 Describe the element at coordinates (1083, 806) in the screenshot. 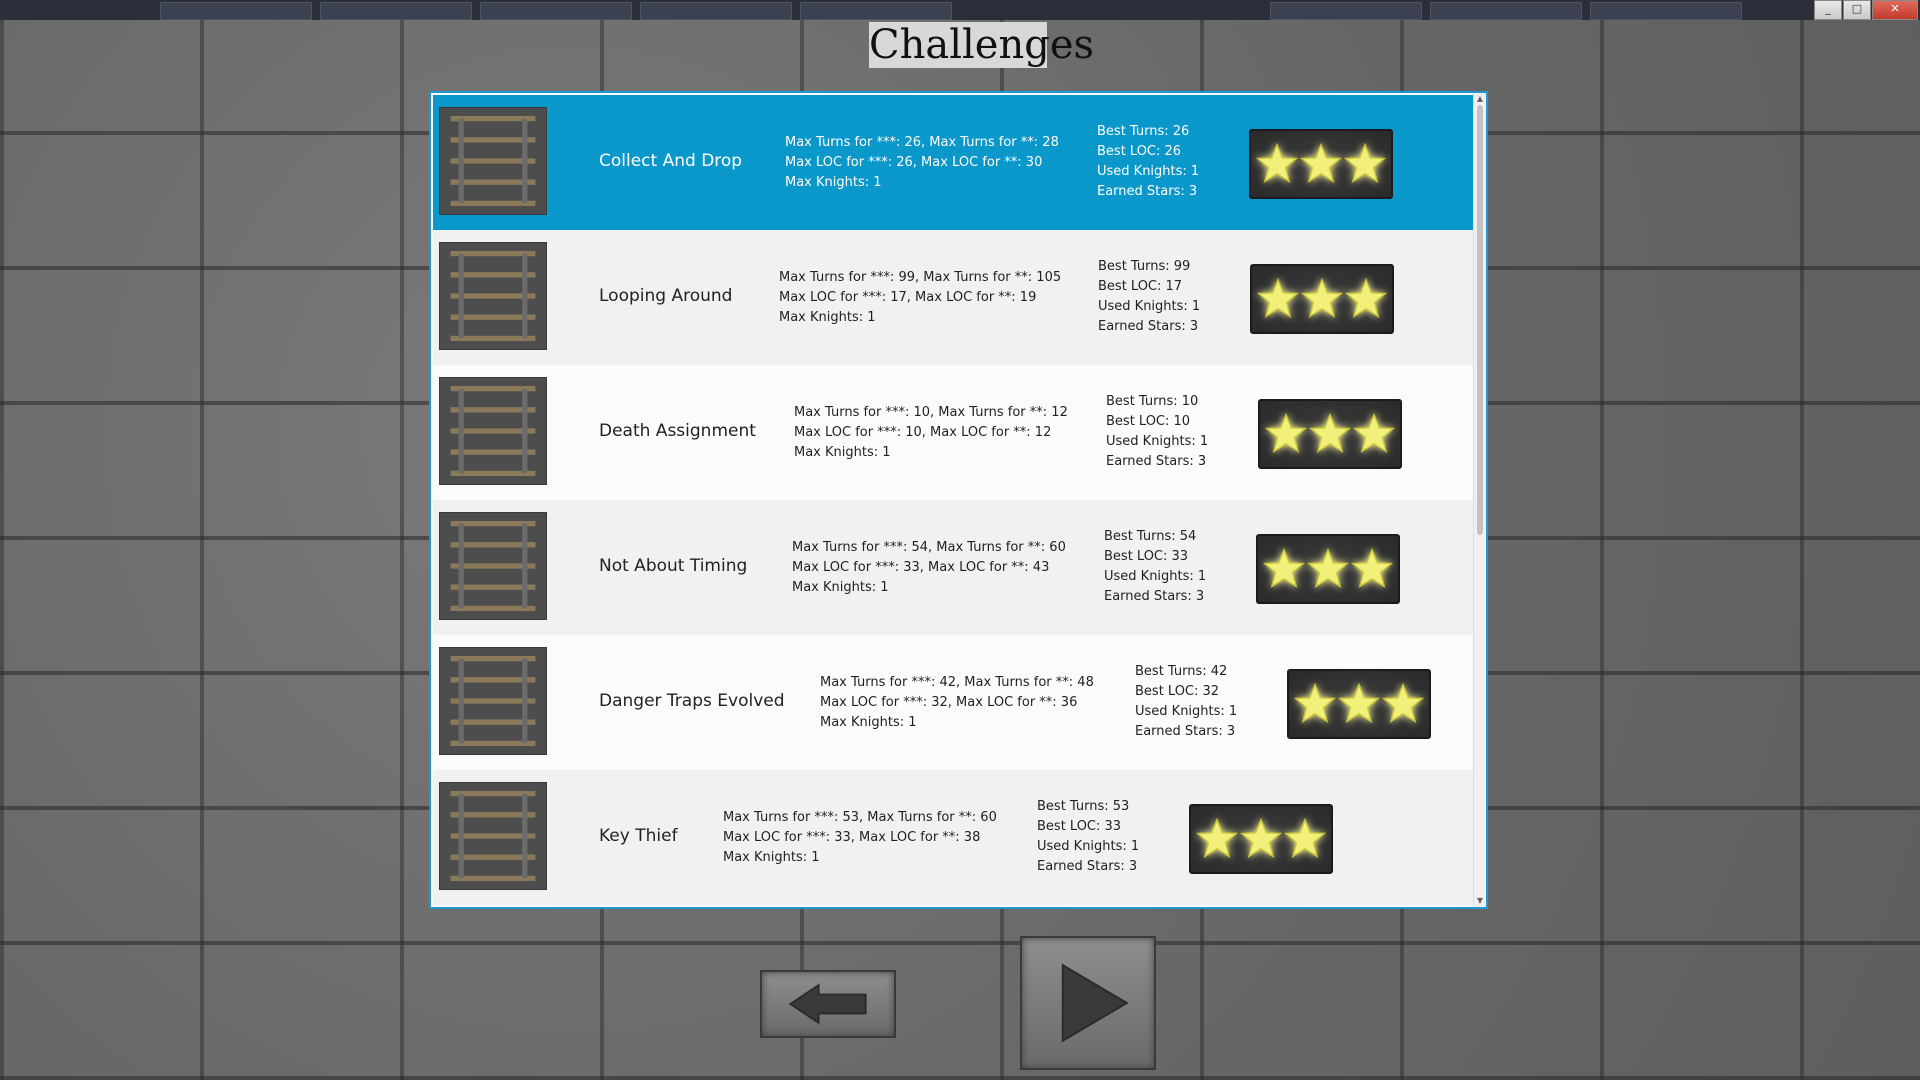

I see `best-turns: Best Turns: 53` at that location.